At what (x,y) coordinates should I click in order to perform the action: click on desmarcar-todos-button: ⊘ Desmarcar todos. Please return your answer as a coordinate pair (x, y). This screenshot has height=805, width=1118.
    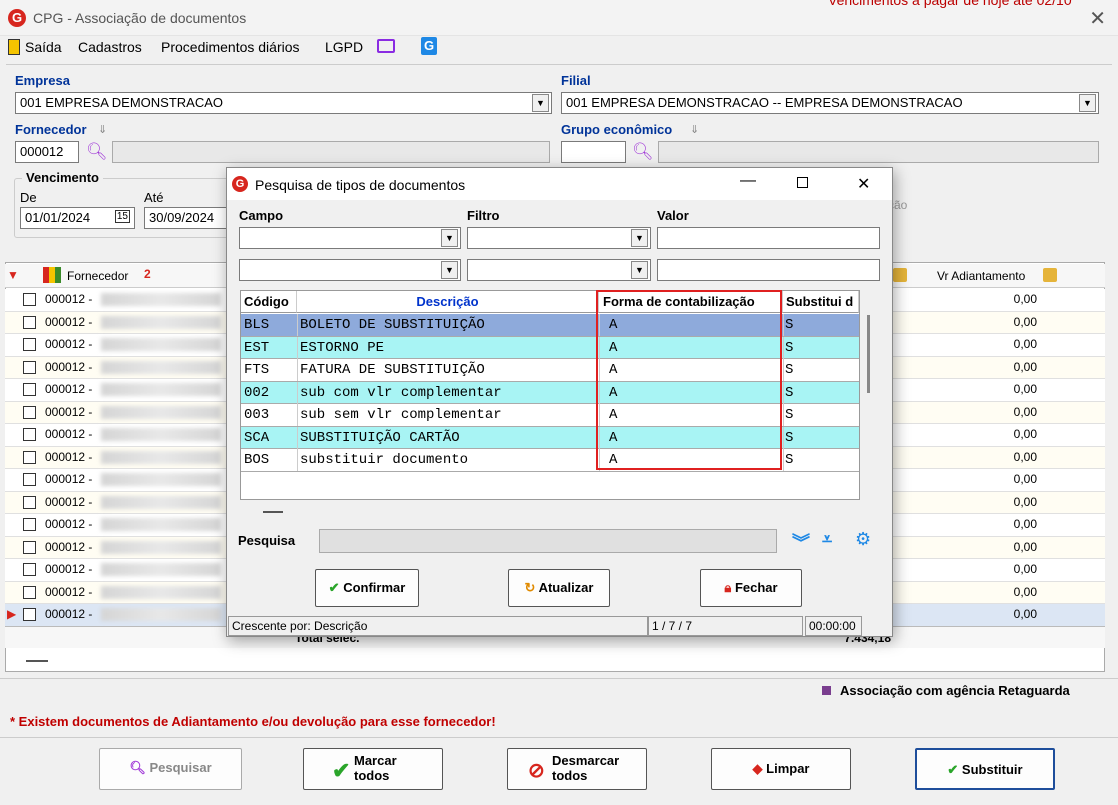
    Looking at the image, I should click on (577, 769).